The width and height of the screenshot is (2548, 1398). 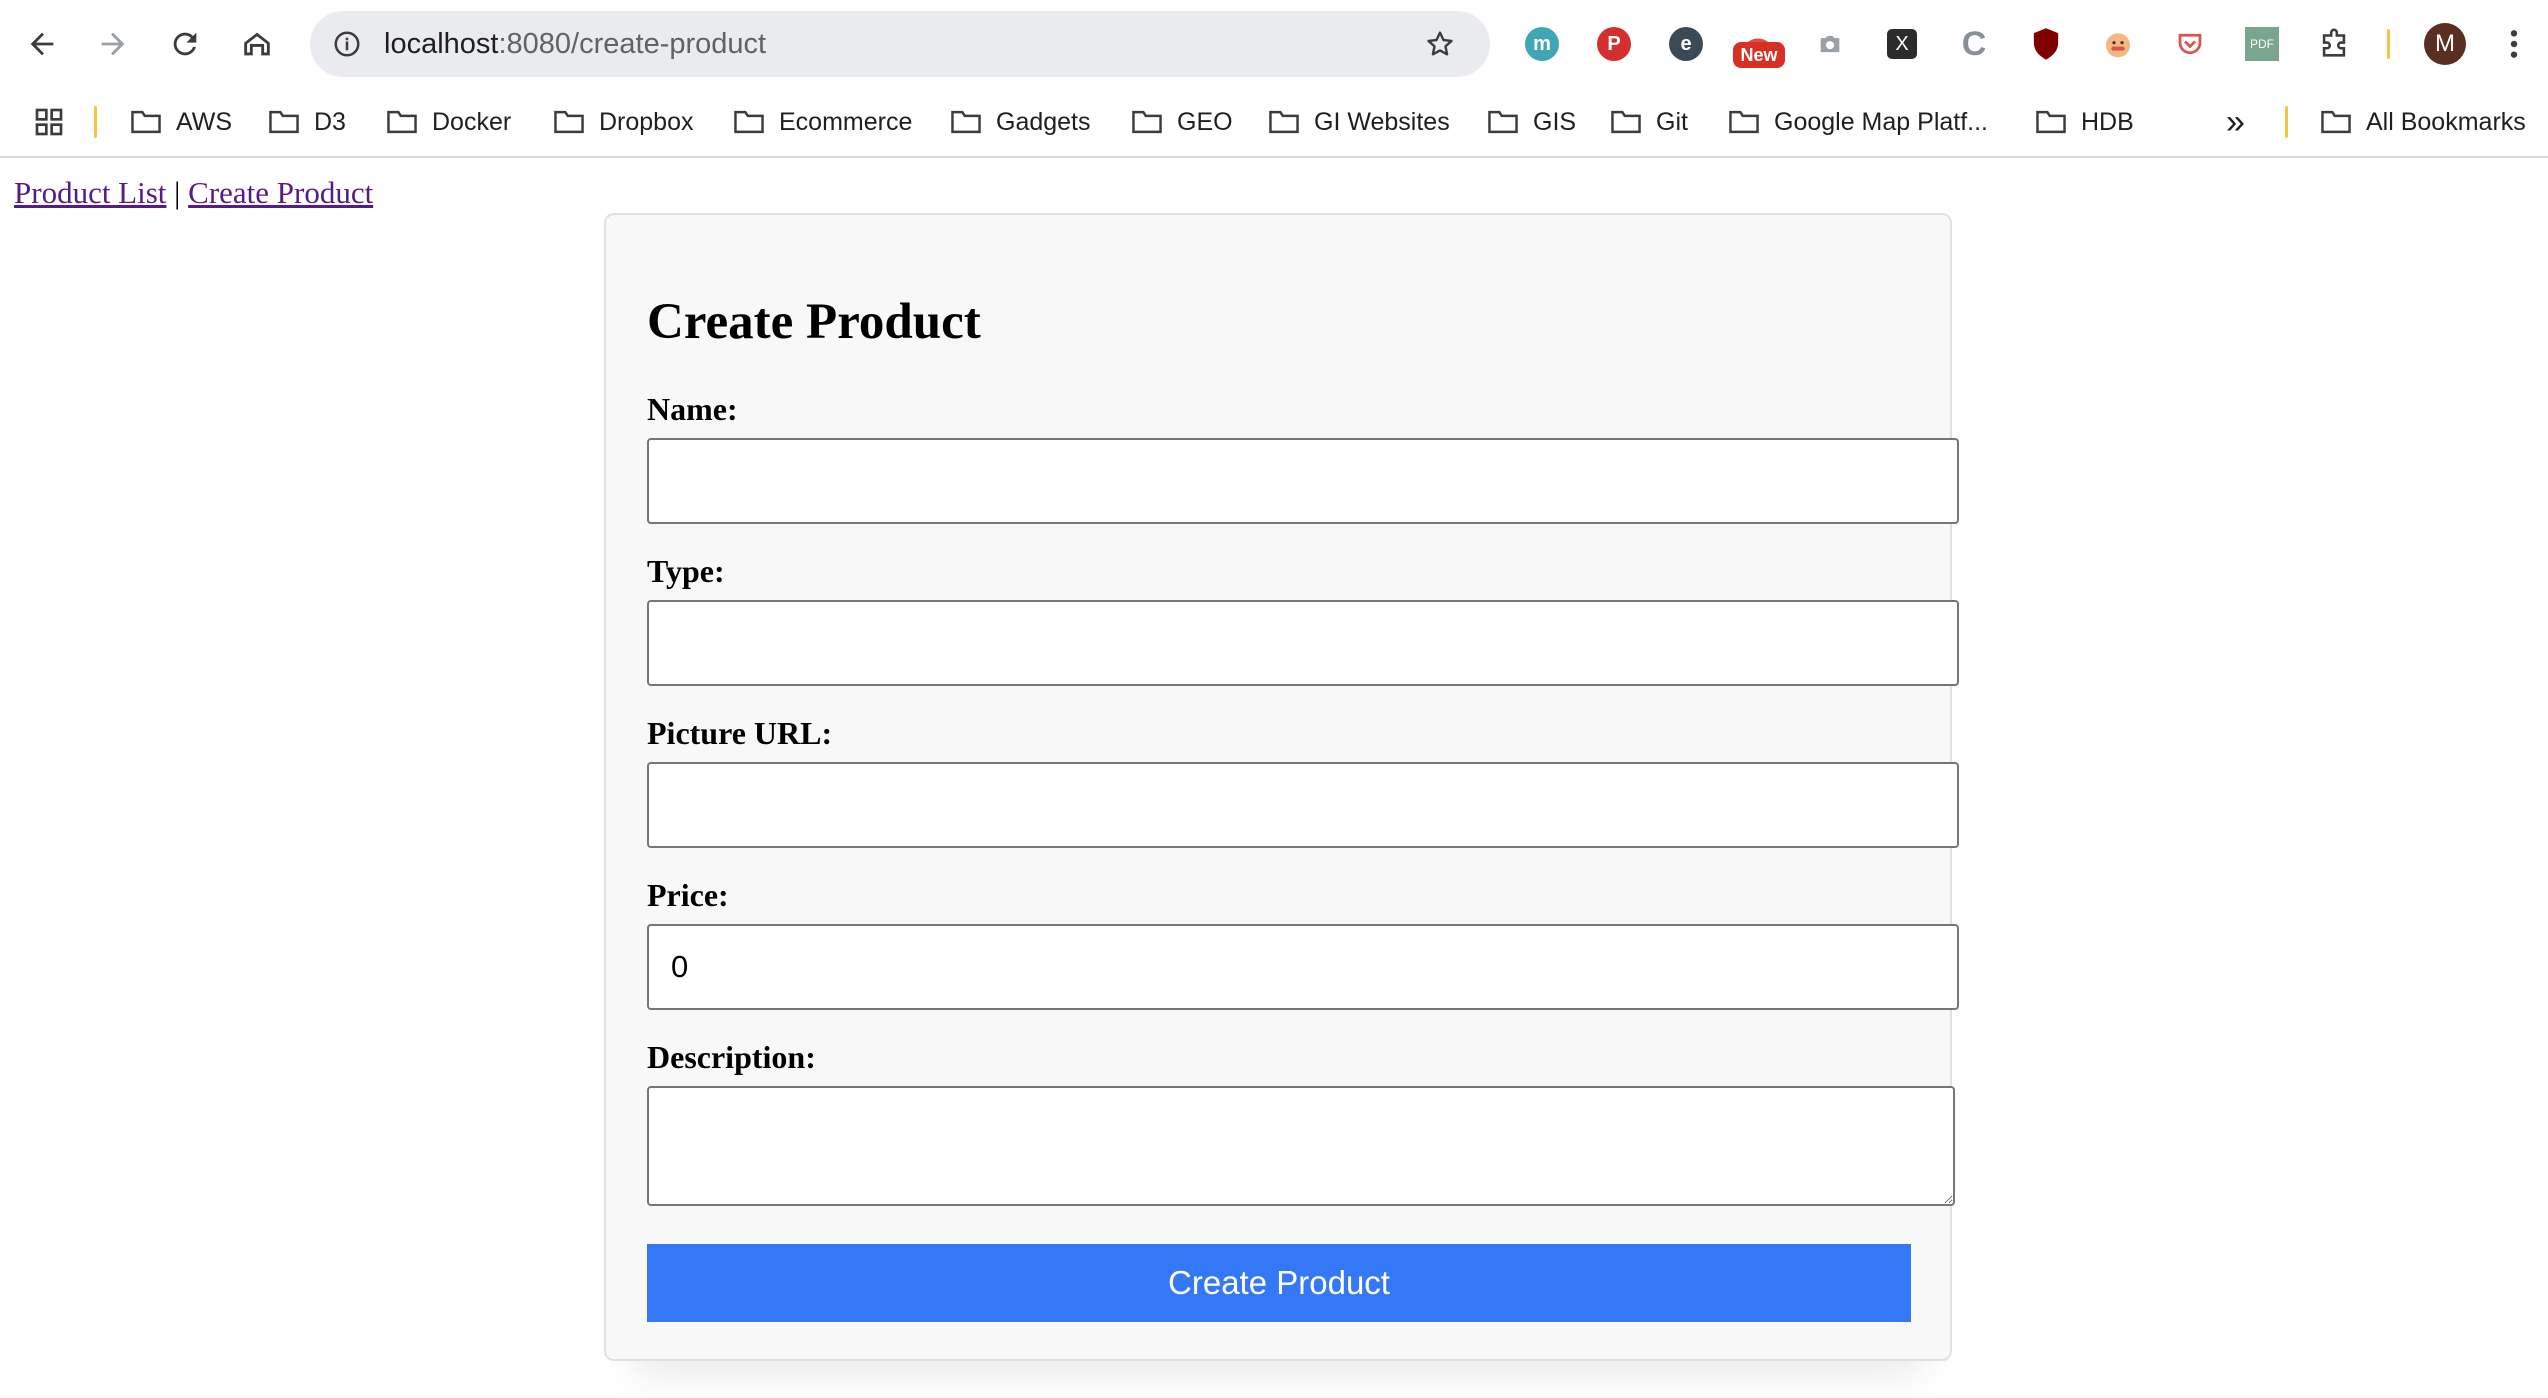 What do you see at coordinates (2334, 44) in the screenshot?
I see `extensions-puzzle-icon` at bounding box center [2334, 44].